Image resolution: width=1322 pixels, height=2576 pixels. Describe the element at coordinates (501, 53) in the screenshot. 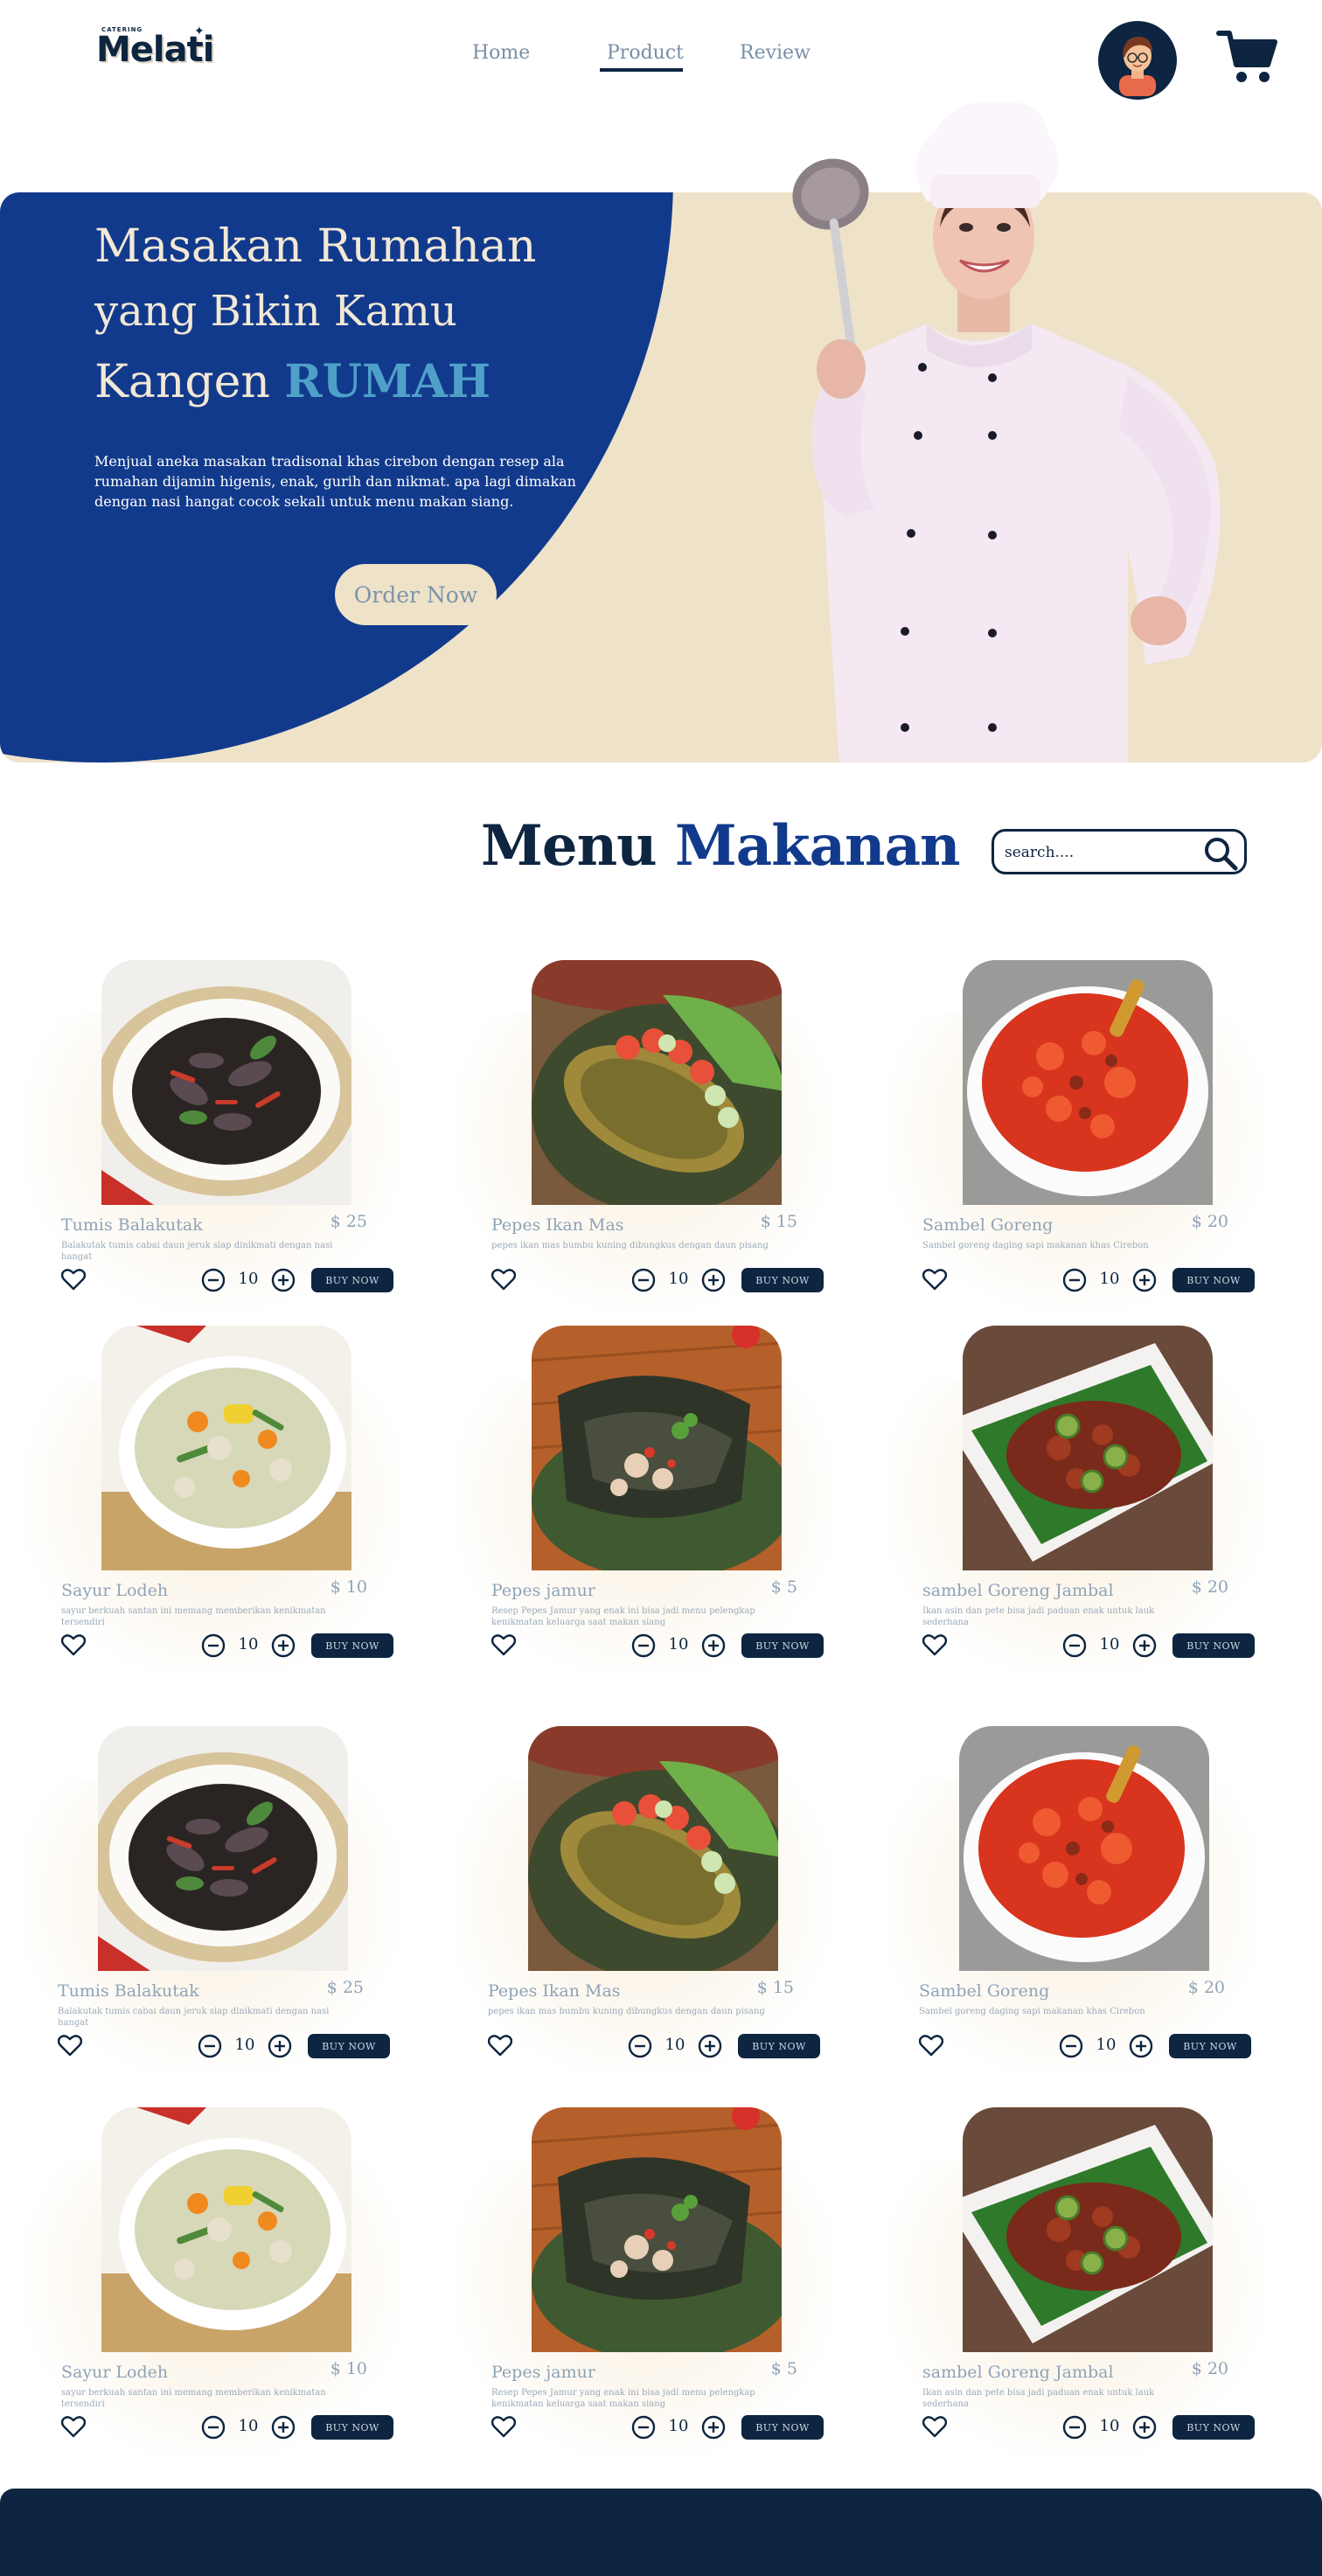

I see `nav-link-home: Home` at that location.